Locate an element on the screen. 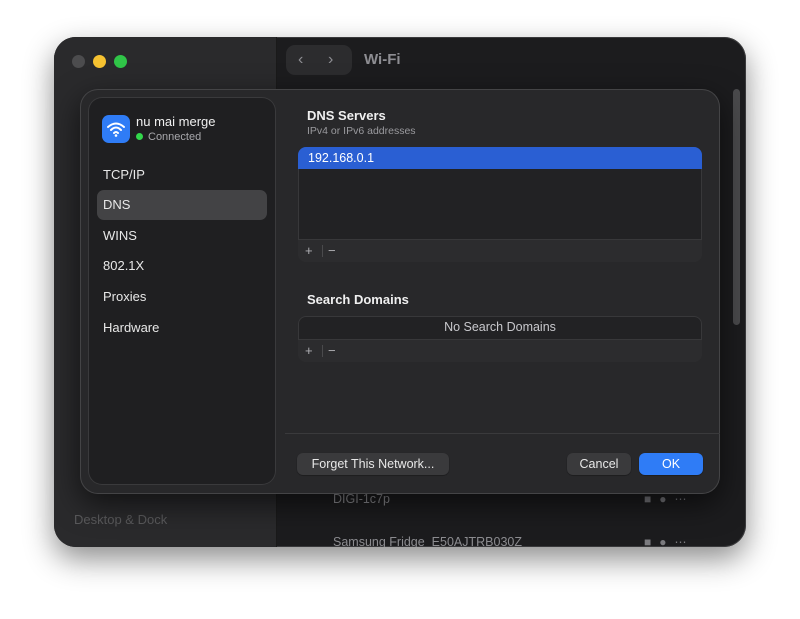 The height and width of the screenshot is (619, 800). cancel-button: Cancel is located at coordinates (599, 464).